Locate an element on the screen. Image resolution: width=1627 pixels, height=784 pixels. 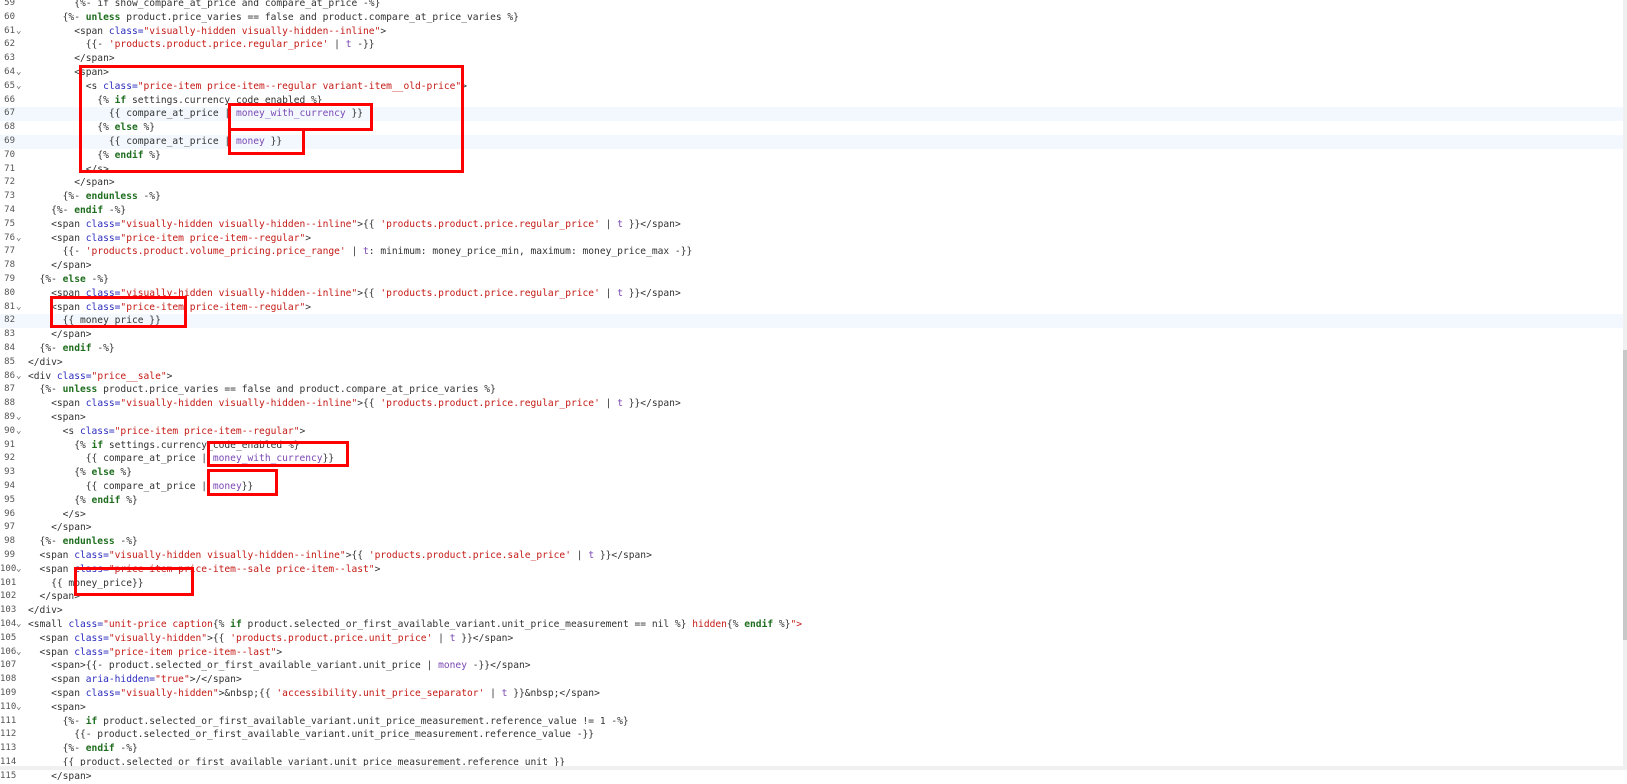
code-line: 96 </s> is located at coordinates (813, 515).